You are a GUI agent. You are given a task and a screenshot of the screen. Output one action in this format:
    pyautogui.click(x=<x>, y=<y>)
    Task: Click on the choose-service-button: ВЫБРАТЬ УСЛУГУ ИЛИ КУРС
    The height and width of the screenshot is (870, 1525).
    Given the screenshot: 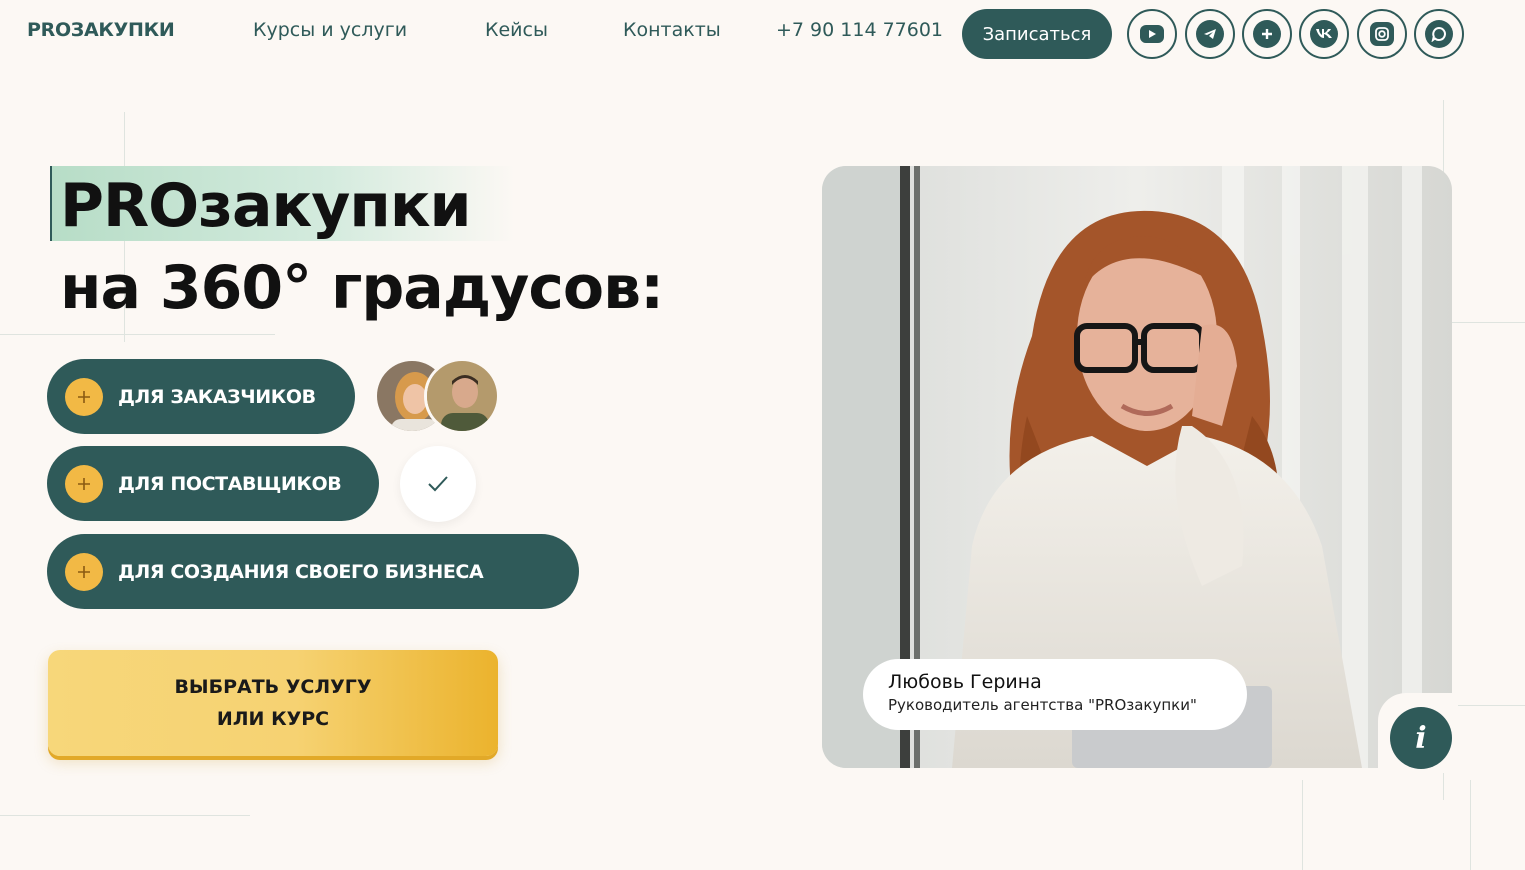 What is the action you would take?
    pyautogui.click(x=273, y=703)
    